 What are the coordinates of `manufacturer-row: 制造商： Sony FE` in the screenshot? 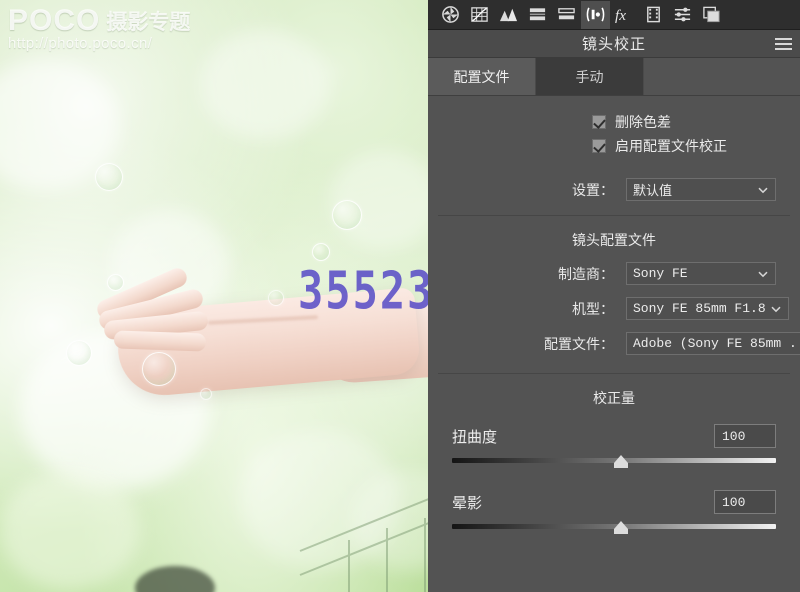 It's located at (614, 273).